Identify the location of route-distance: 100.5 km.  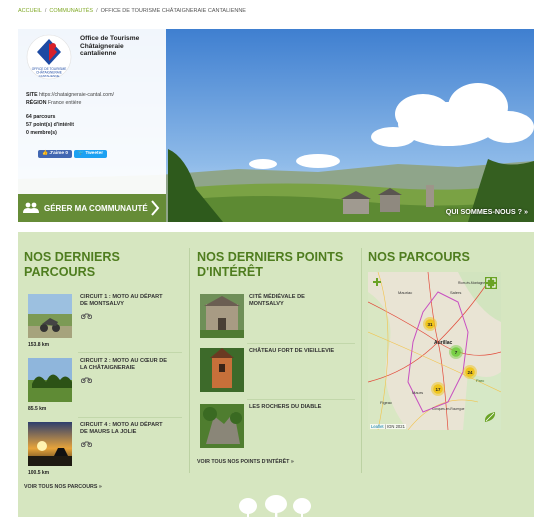
(39, 473).